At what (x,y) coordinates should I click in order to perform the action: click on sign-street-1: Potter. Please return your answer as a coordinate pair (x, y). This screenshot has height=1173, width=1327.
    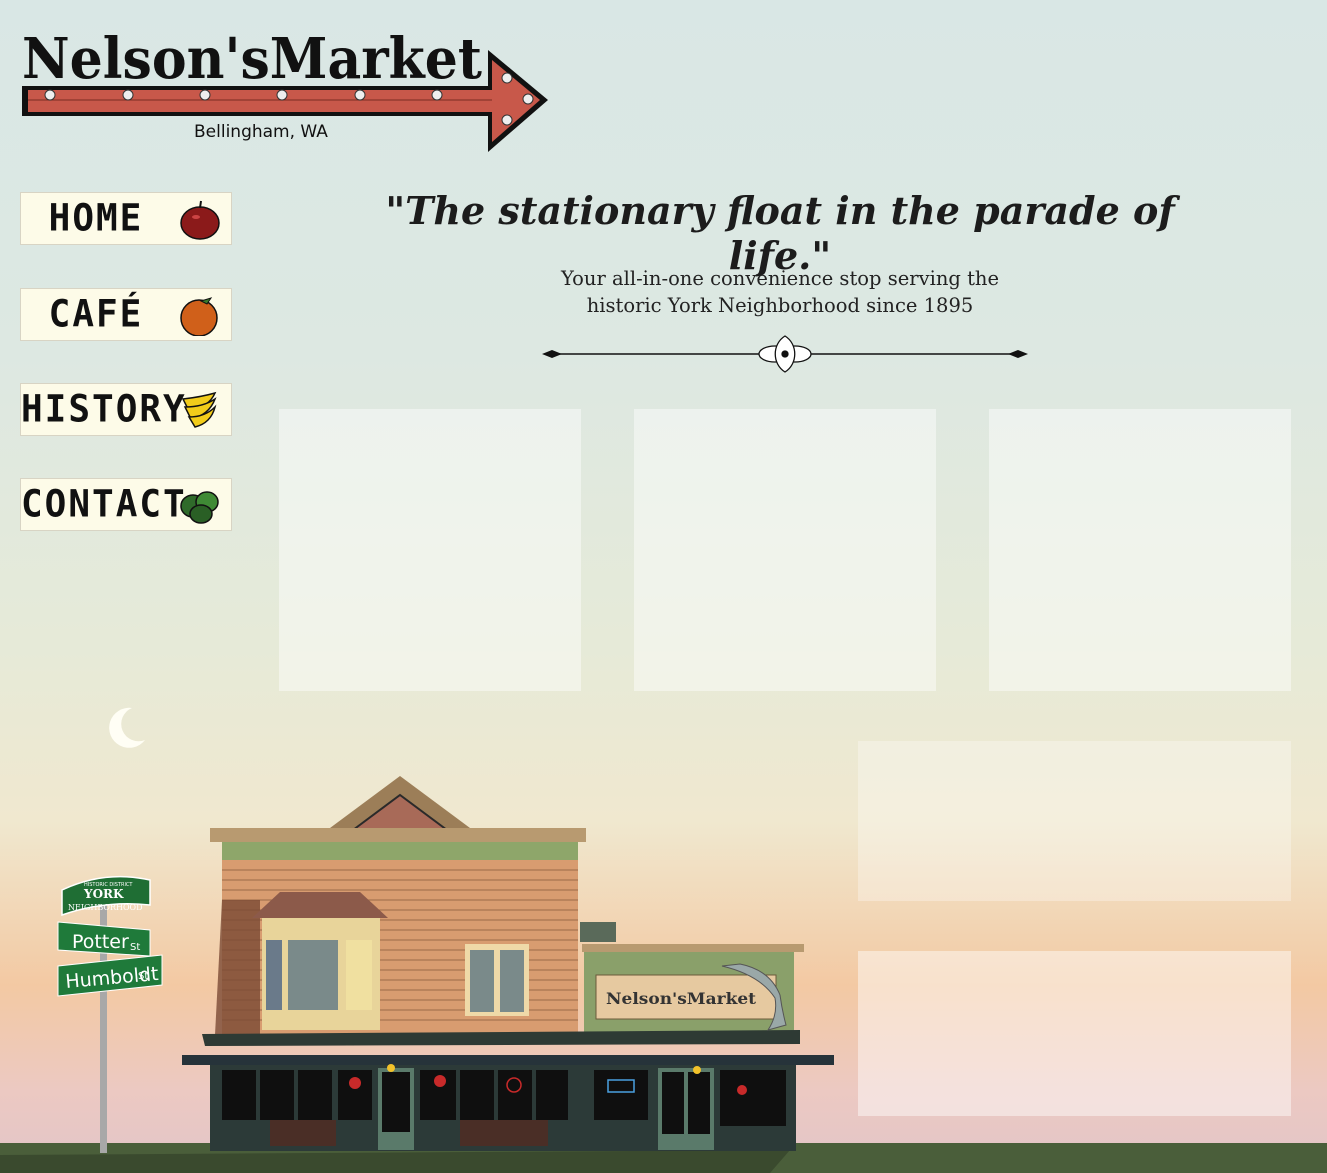
    Looking at the image, I should click on (100, 942).